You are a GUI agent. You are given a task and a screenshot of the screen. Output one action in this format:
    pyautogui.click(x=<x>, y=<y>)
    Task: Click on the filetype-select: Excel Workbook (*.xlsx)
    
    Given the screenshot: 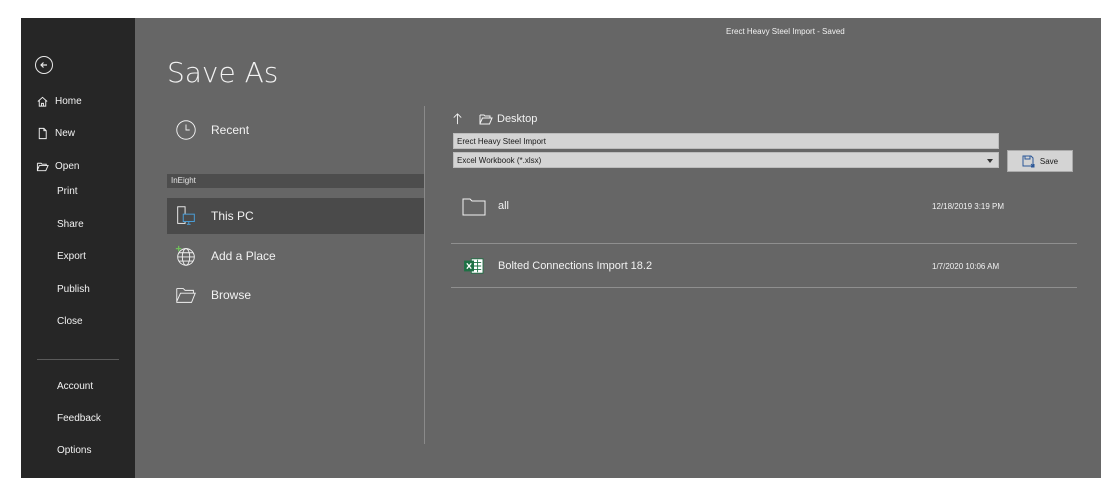 What is the action you would take?
    pyautogui.click(x=726, y=160)
    